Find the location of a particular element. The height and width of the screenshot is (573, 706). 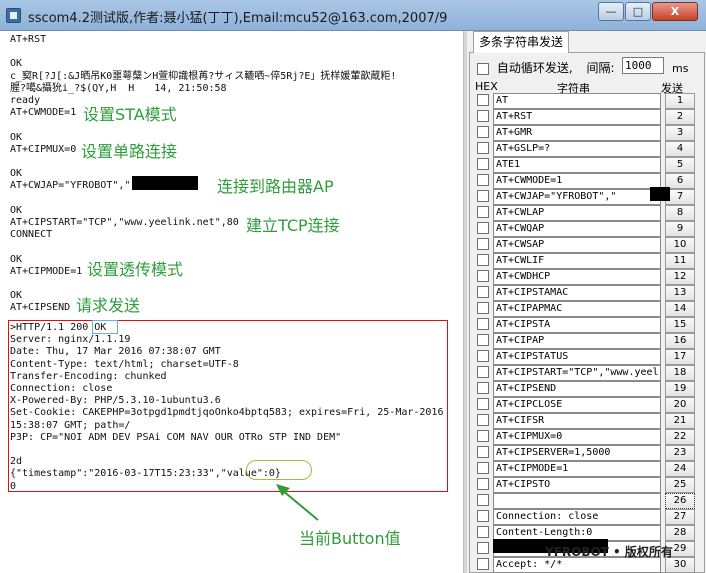

string-input: AT+RST is located at coordinates (577, 117).